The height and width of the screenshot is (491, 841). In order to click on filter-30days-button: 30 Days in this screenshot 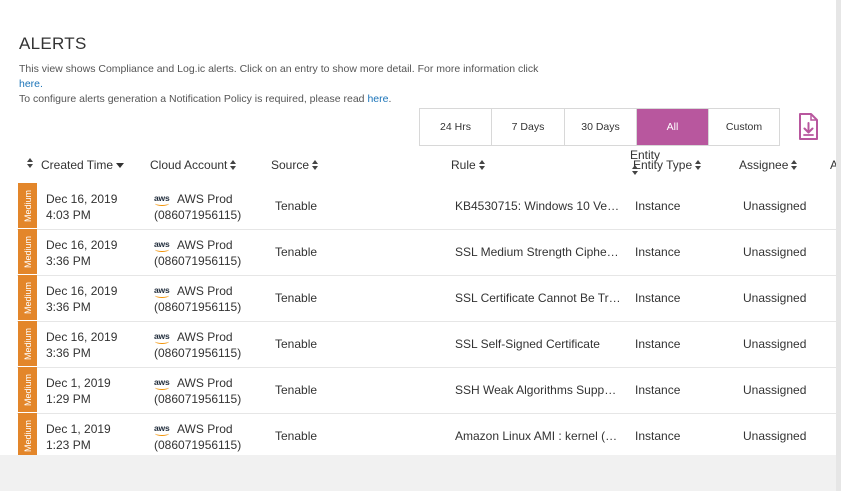, I will do `click(601, 127)`.